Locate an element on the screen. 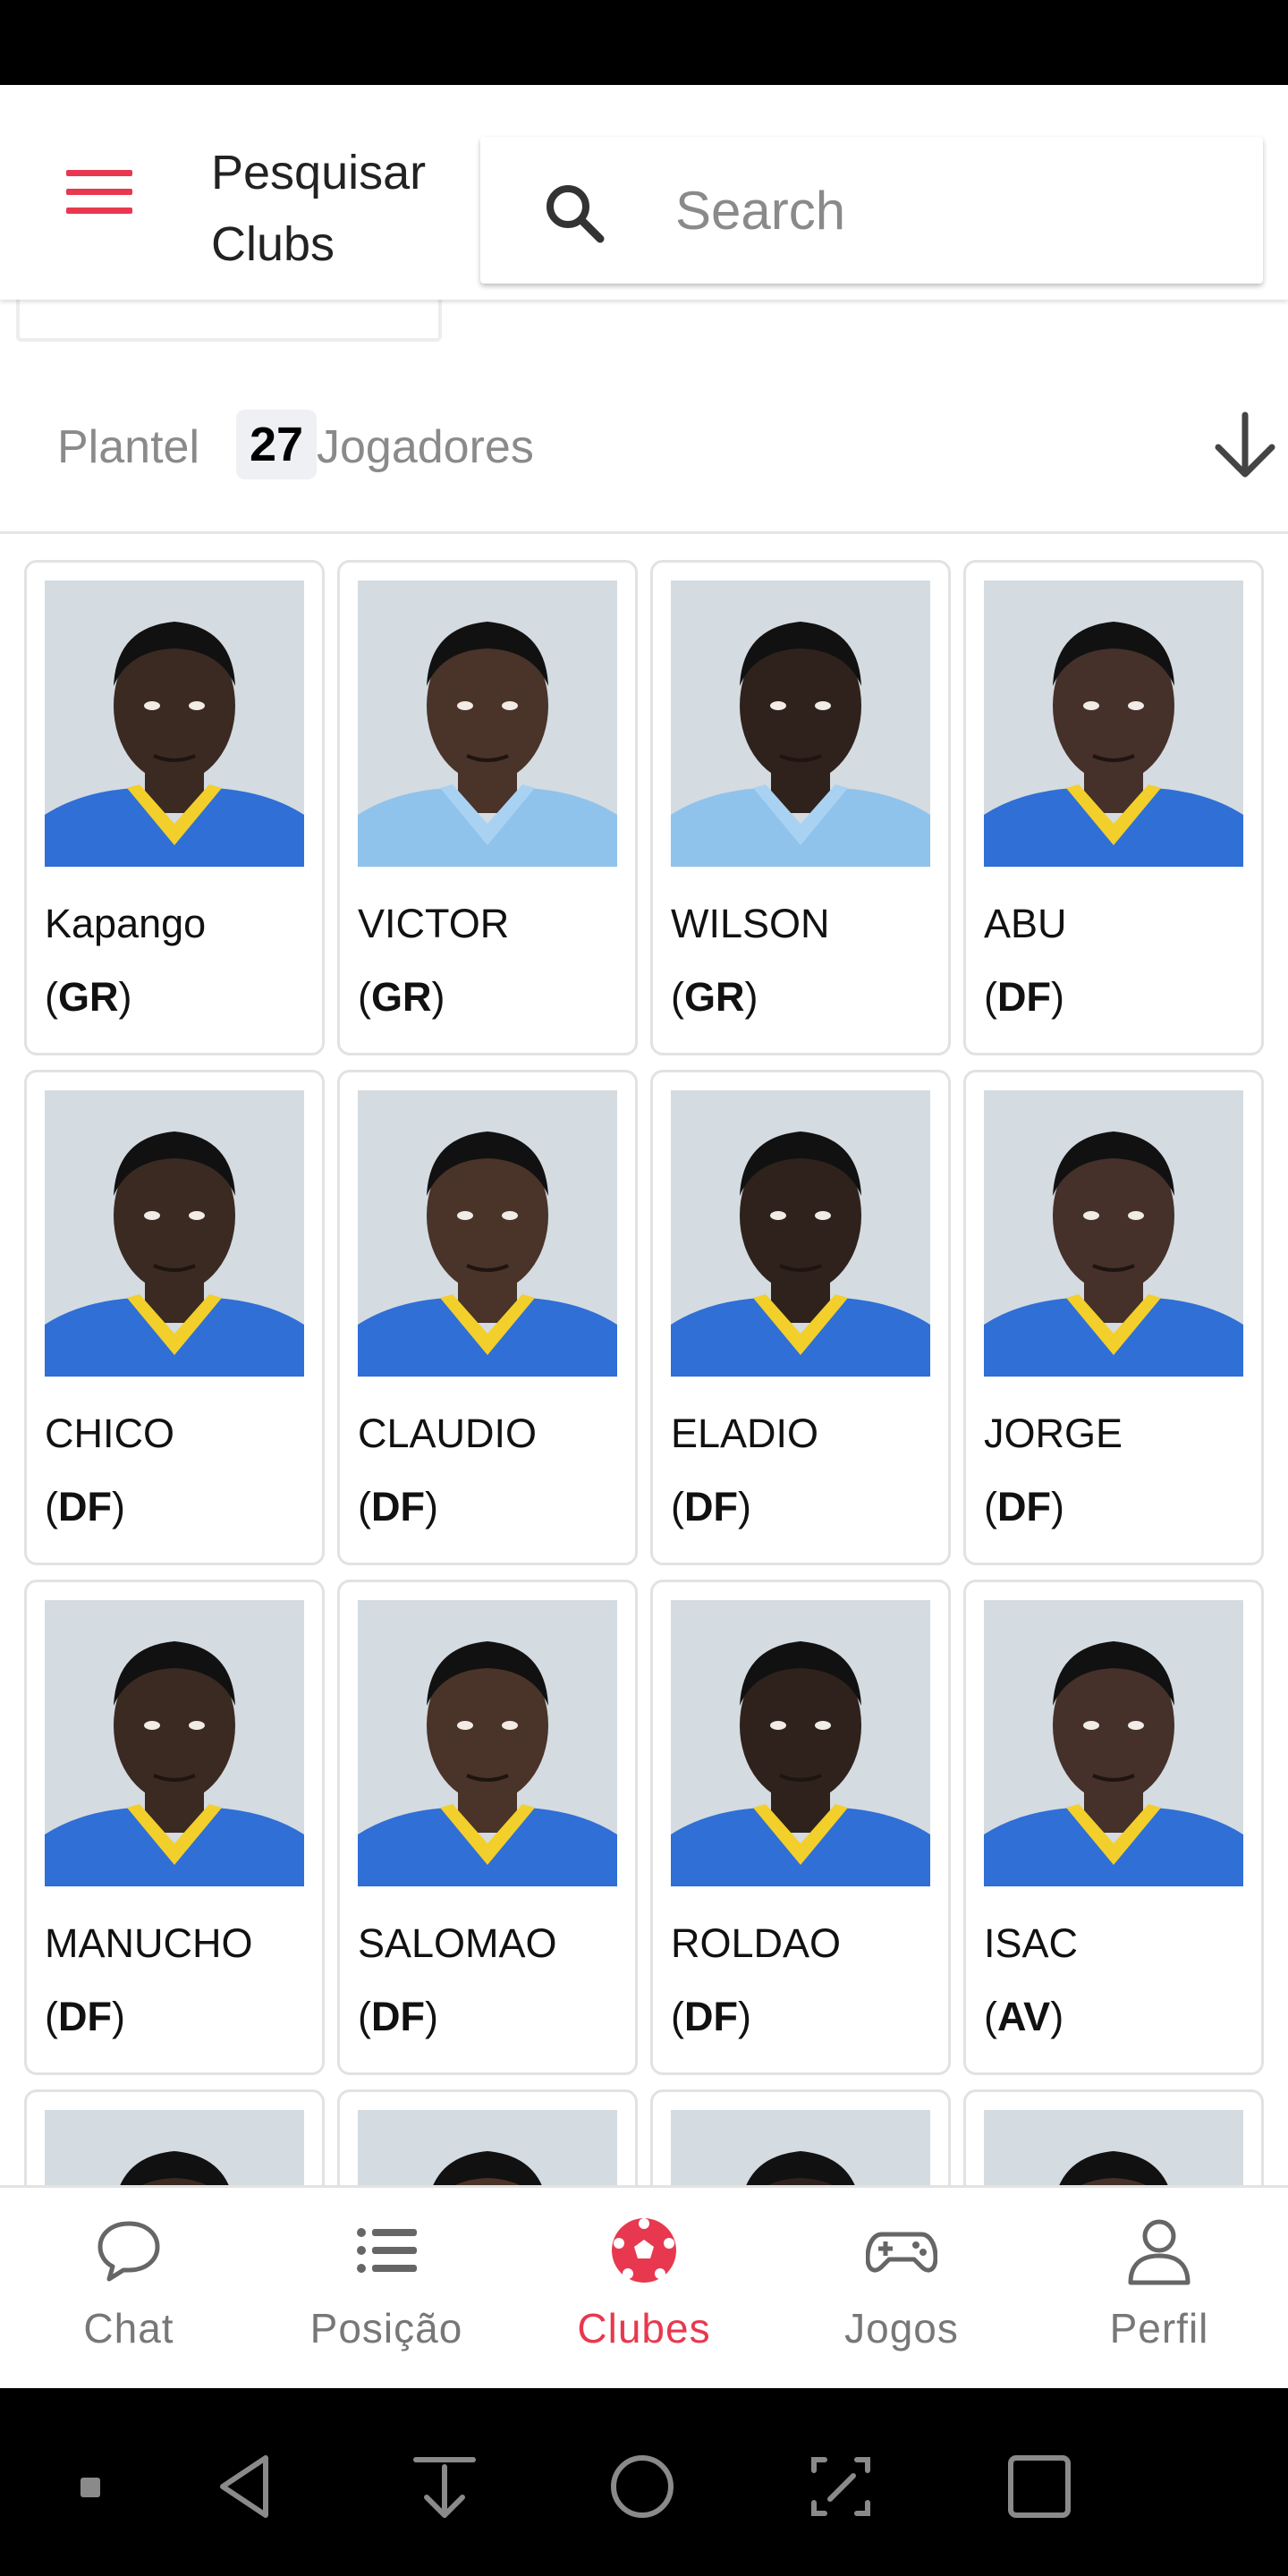  recents-icon is located at coordinates (1039, 2486).